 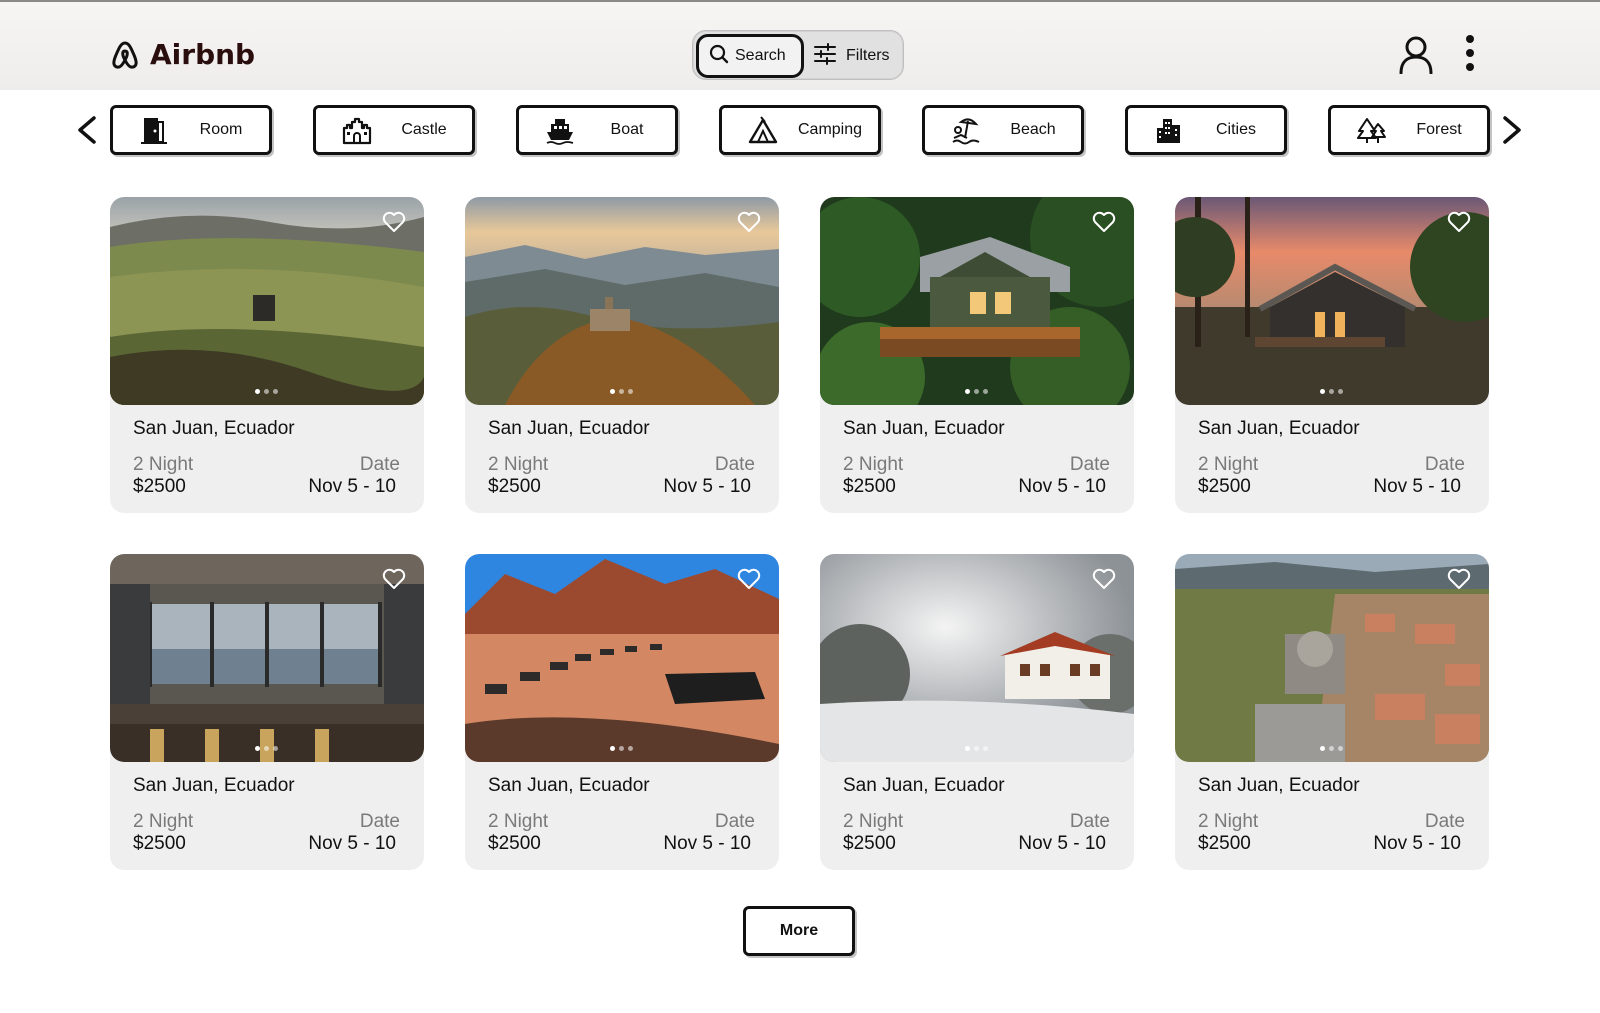 I want to click on category-room: Room, so click(x=191, y=130).